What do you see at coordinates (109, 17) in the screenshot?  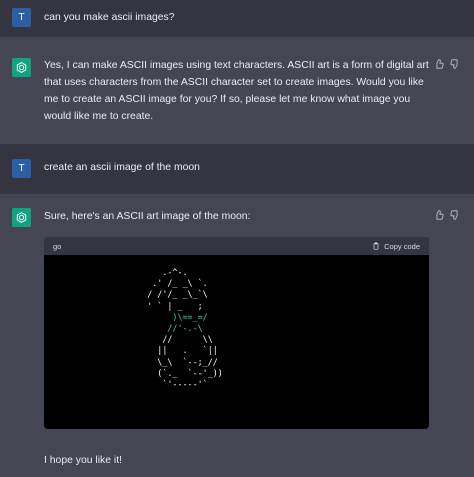 I see `user-message-text: can you make ascii images?` at bounding box center [109, 17].